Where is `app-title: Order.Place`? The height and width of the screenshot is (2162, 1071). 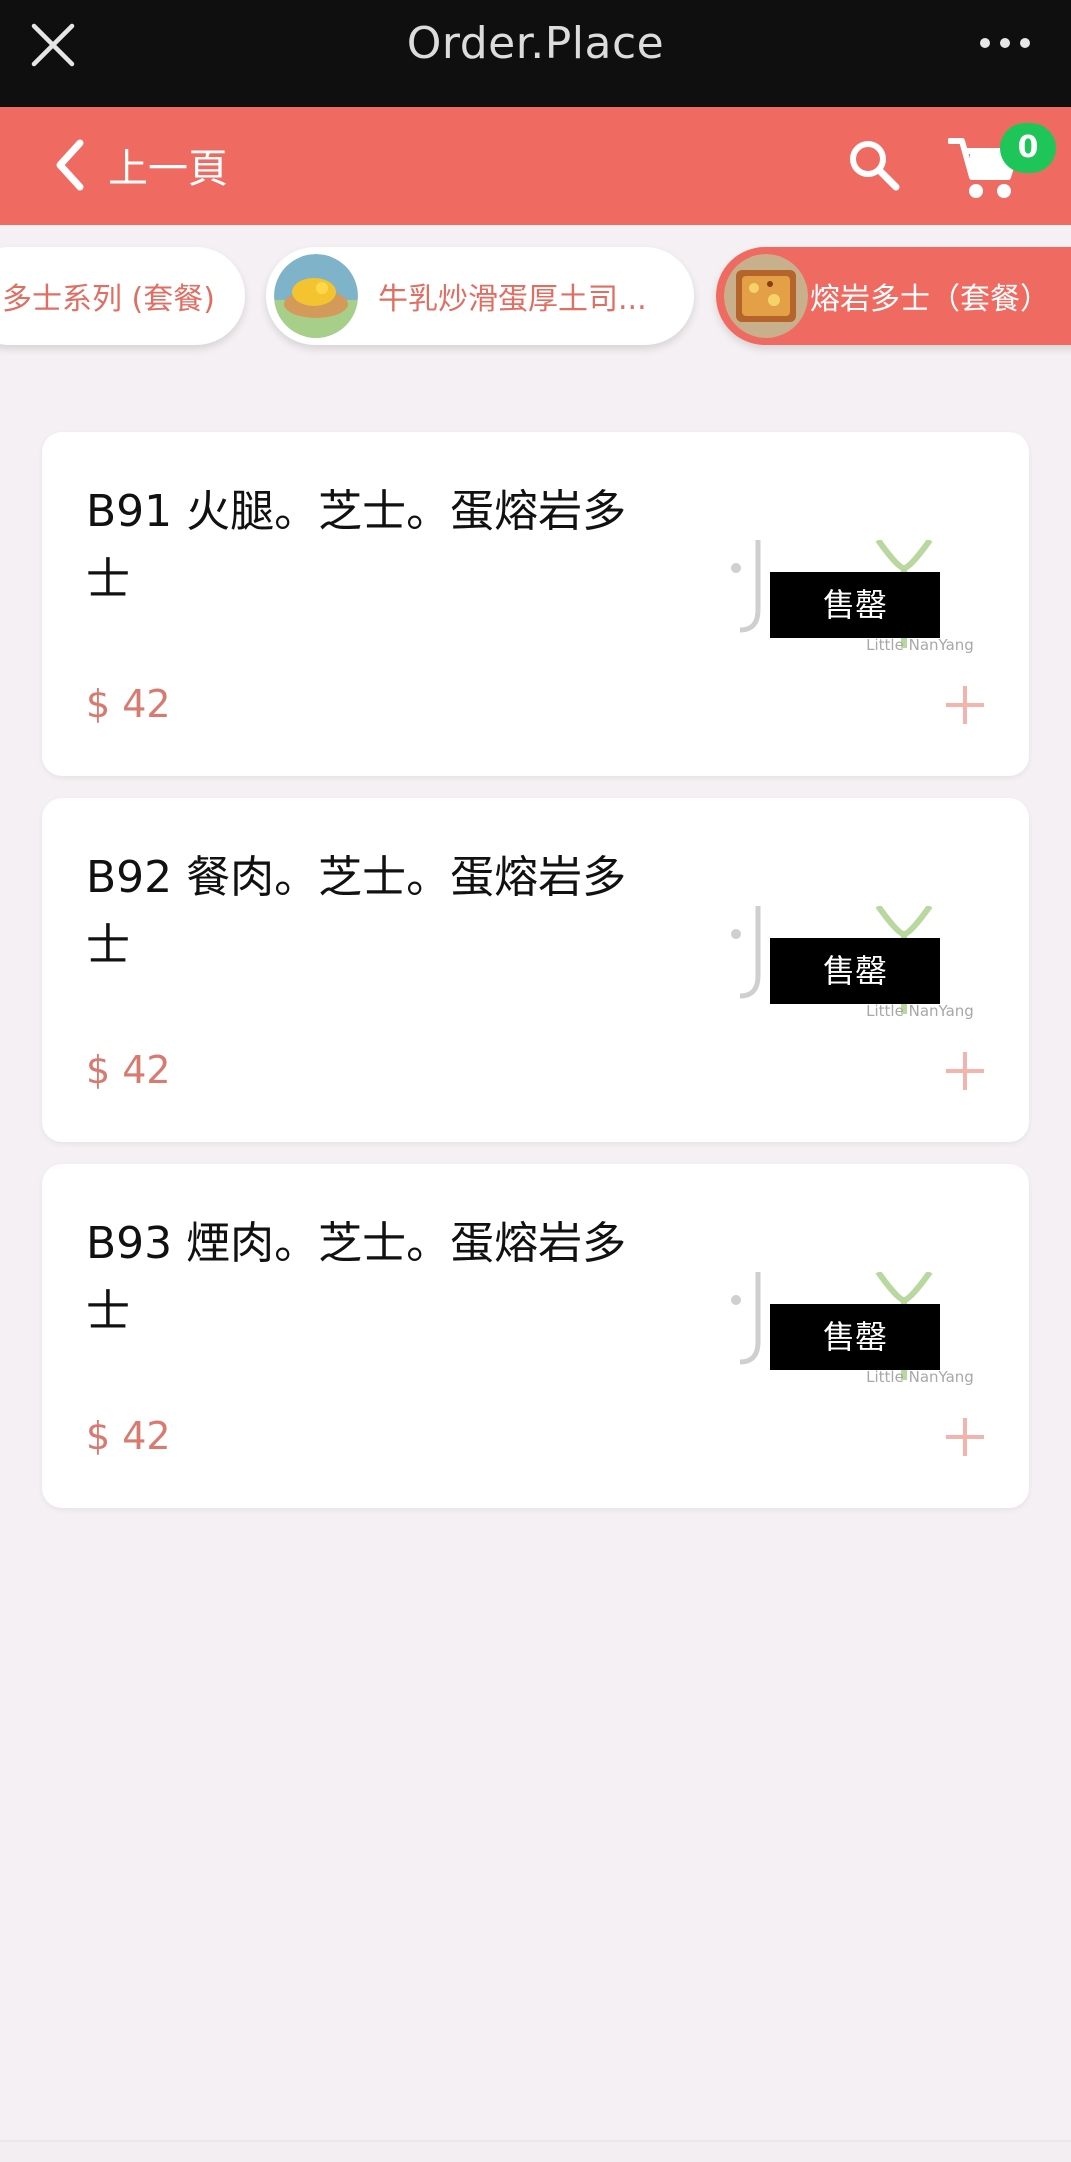
app-title: Order.Place is located at coordinates (535, 43).